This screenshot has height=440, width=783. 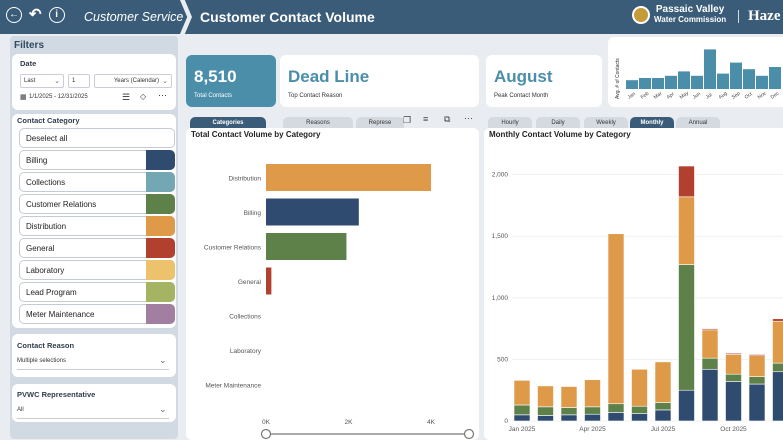 I want to click on filter-icon: ≡, so click(x=425, y=119).